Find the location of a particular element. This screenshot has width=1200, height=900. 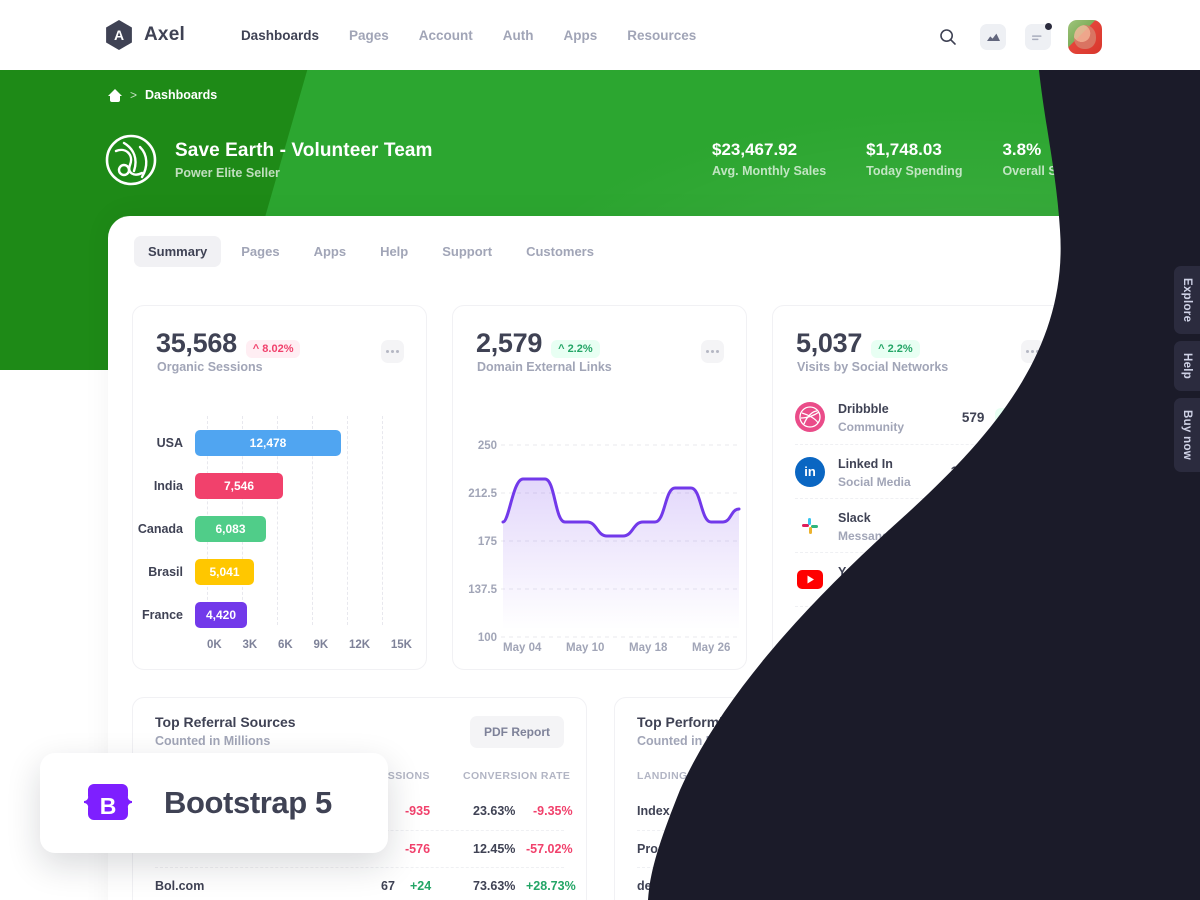

social-row-linkedin: in Linked In Social Media 1,088 ^ 0.4% is located at coordinates (919, 471).